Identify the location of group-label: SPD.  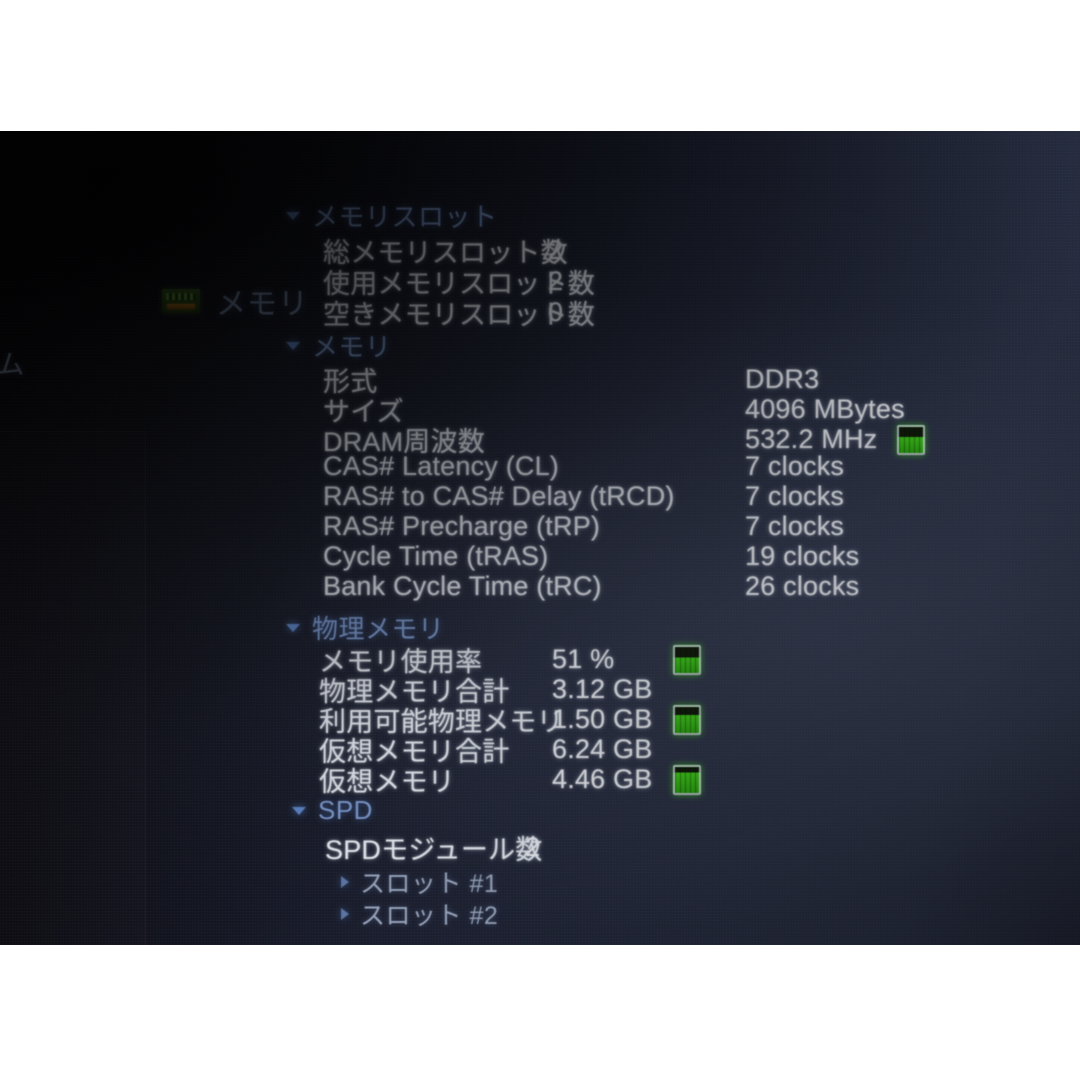
(345, 810).